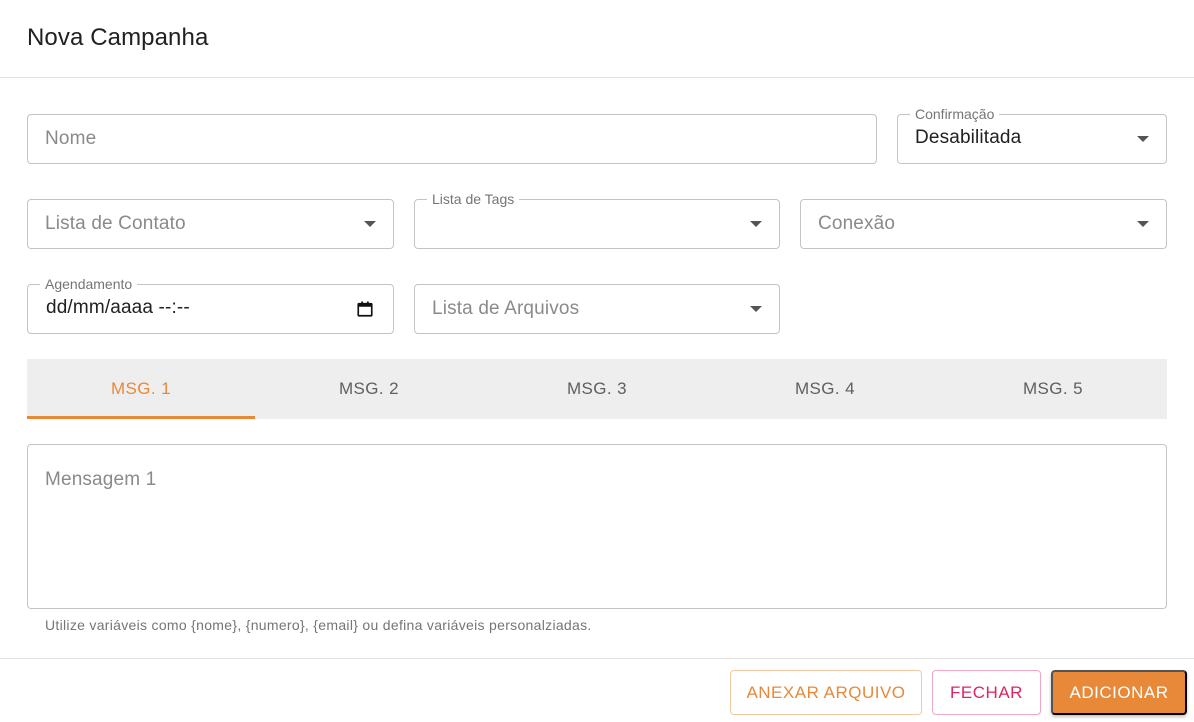 This screenshot has width=1194, height=722. I want to click on dialog-title: Nova Campanha, so click(118, 37).